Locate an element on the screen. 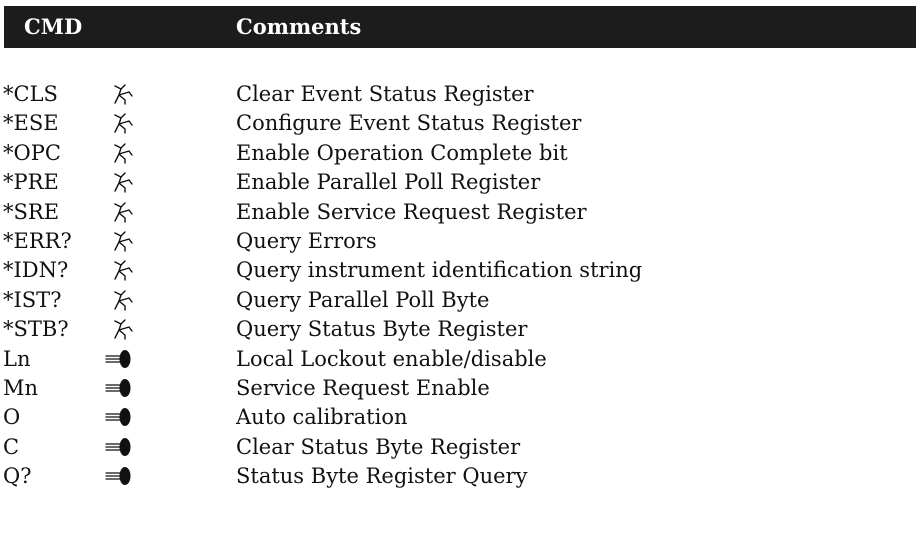  table-row: Ln Local Lockout enable/disable is located at coordinates (458, 359).